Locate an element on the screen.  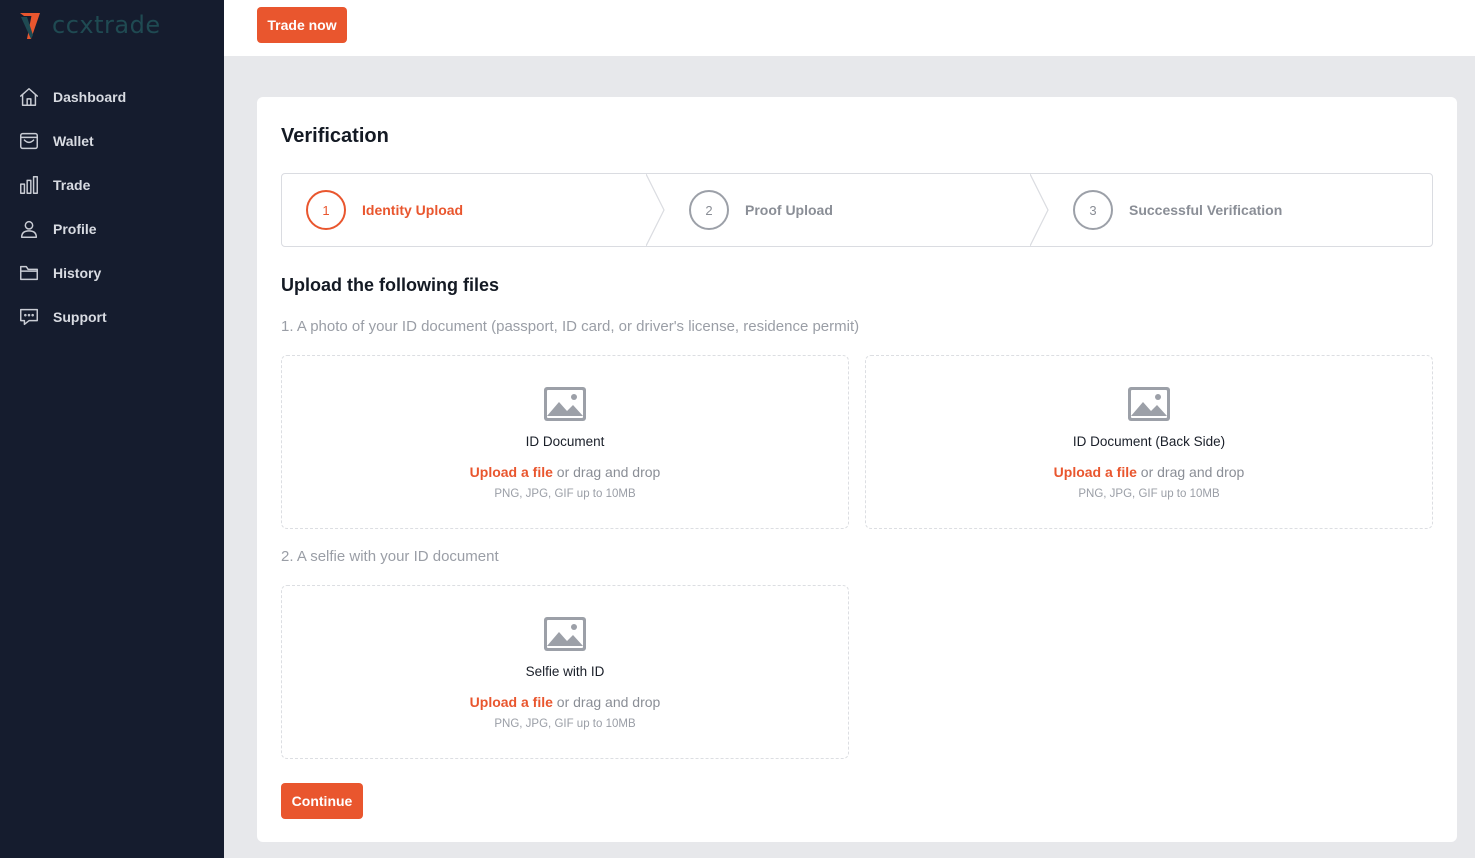
wallet-icon is located at coordinates (29, 141).